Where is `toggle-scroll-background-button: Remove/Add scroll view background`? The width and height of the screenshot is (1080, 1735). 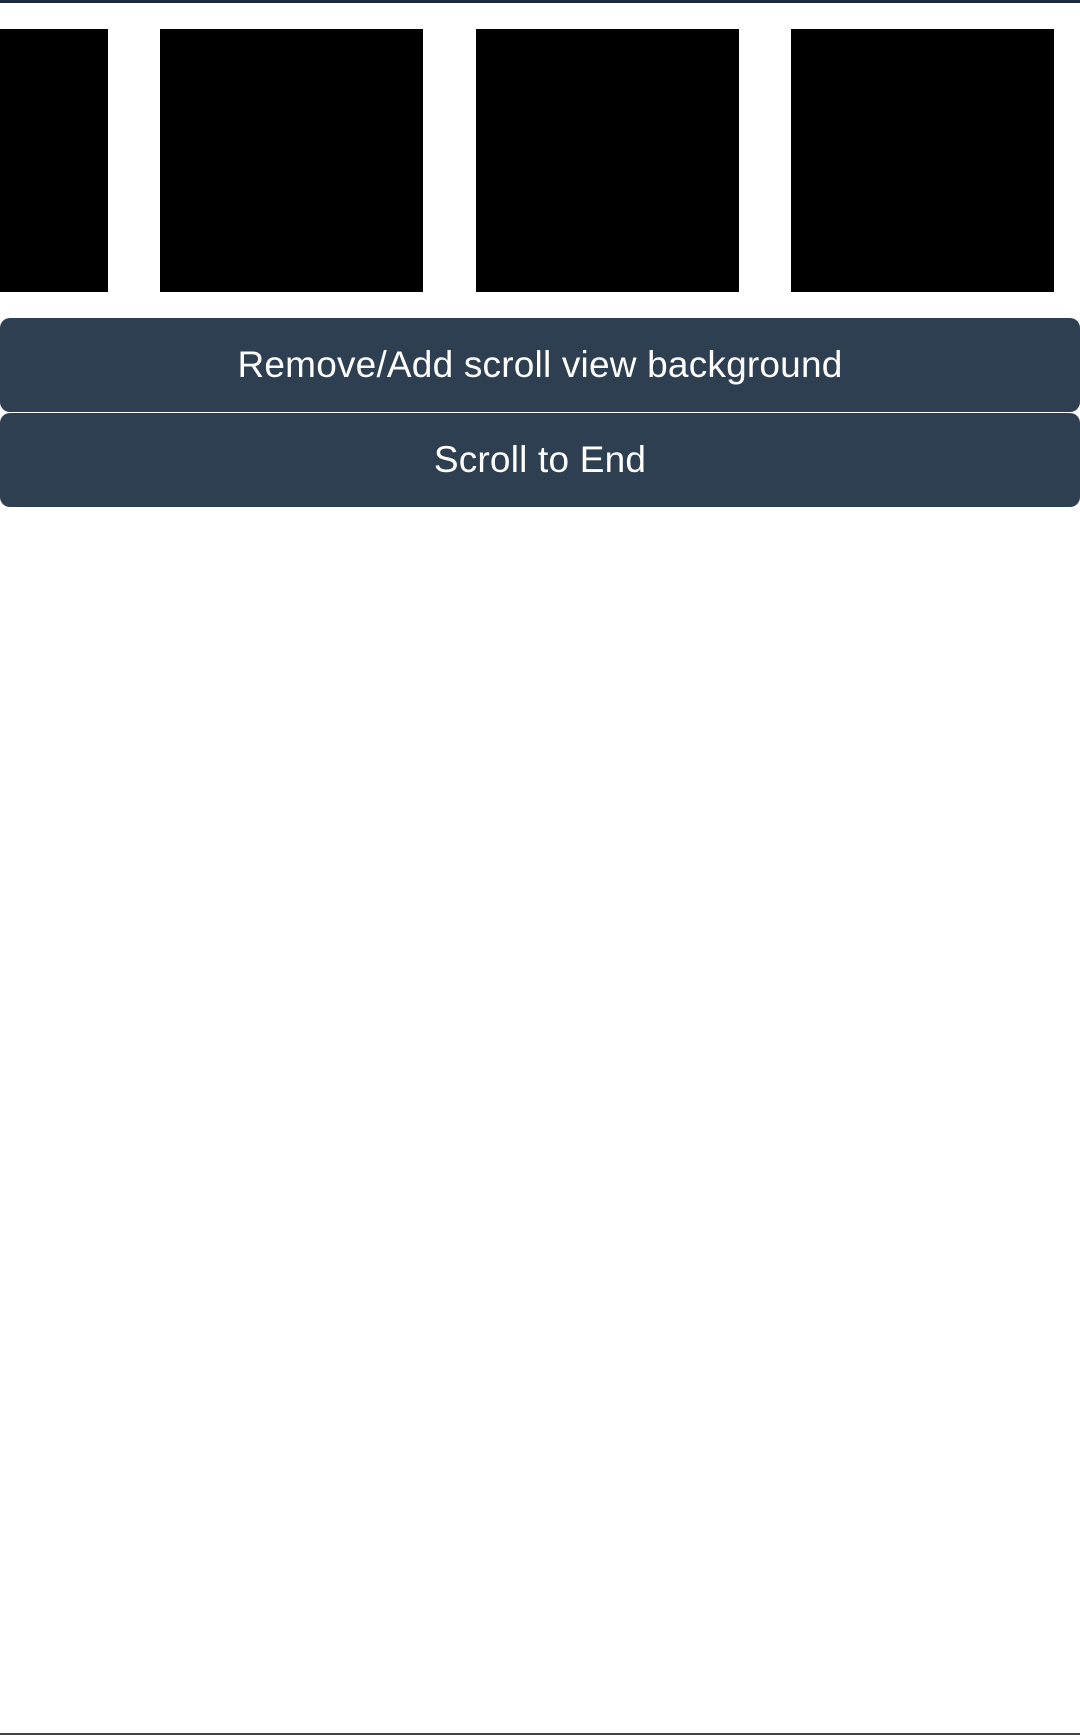 toggle-scroll-background-button: Remove/Add scroll view background is located at coordinates (540, 365).